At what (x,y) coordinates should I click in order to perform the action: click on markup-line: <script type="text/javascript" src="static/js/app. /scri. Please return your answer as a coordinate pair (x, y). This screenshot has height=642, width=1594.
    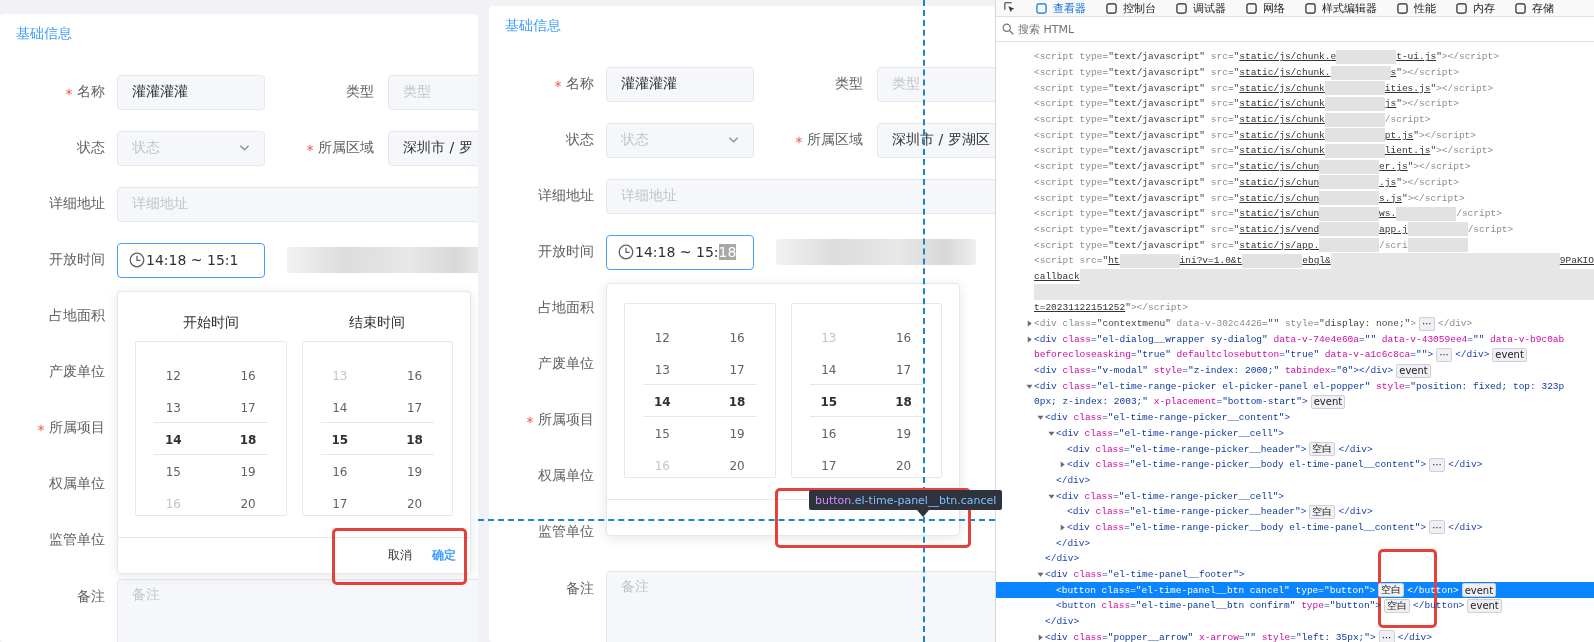
    Looking at the image, I should click on (1310, 245).